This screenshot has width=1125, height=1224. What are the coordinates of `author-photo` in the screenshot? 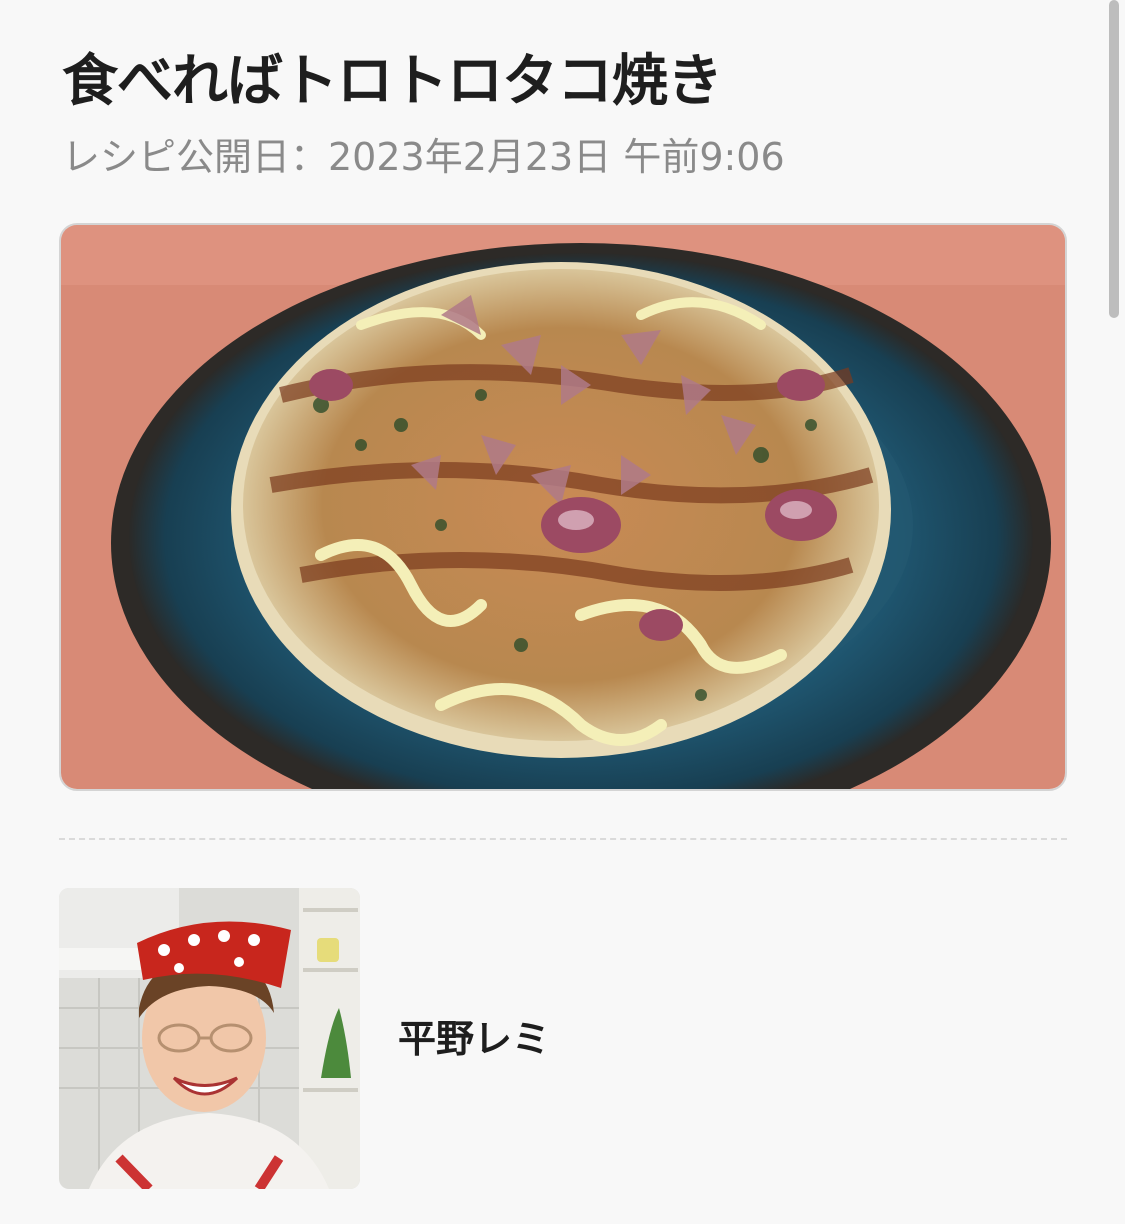 It's located at (209, 1038).